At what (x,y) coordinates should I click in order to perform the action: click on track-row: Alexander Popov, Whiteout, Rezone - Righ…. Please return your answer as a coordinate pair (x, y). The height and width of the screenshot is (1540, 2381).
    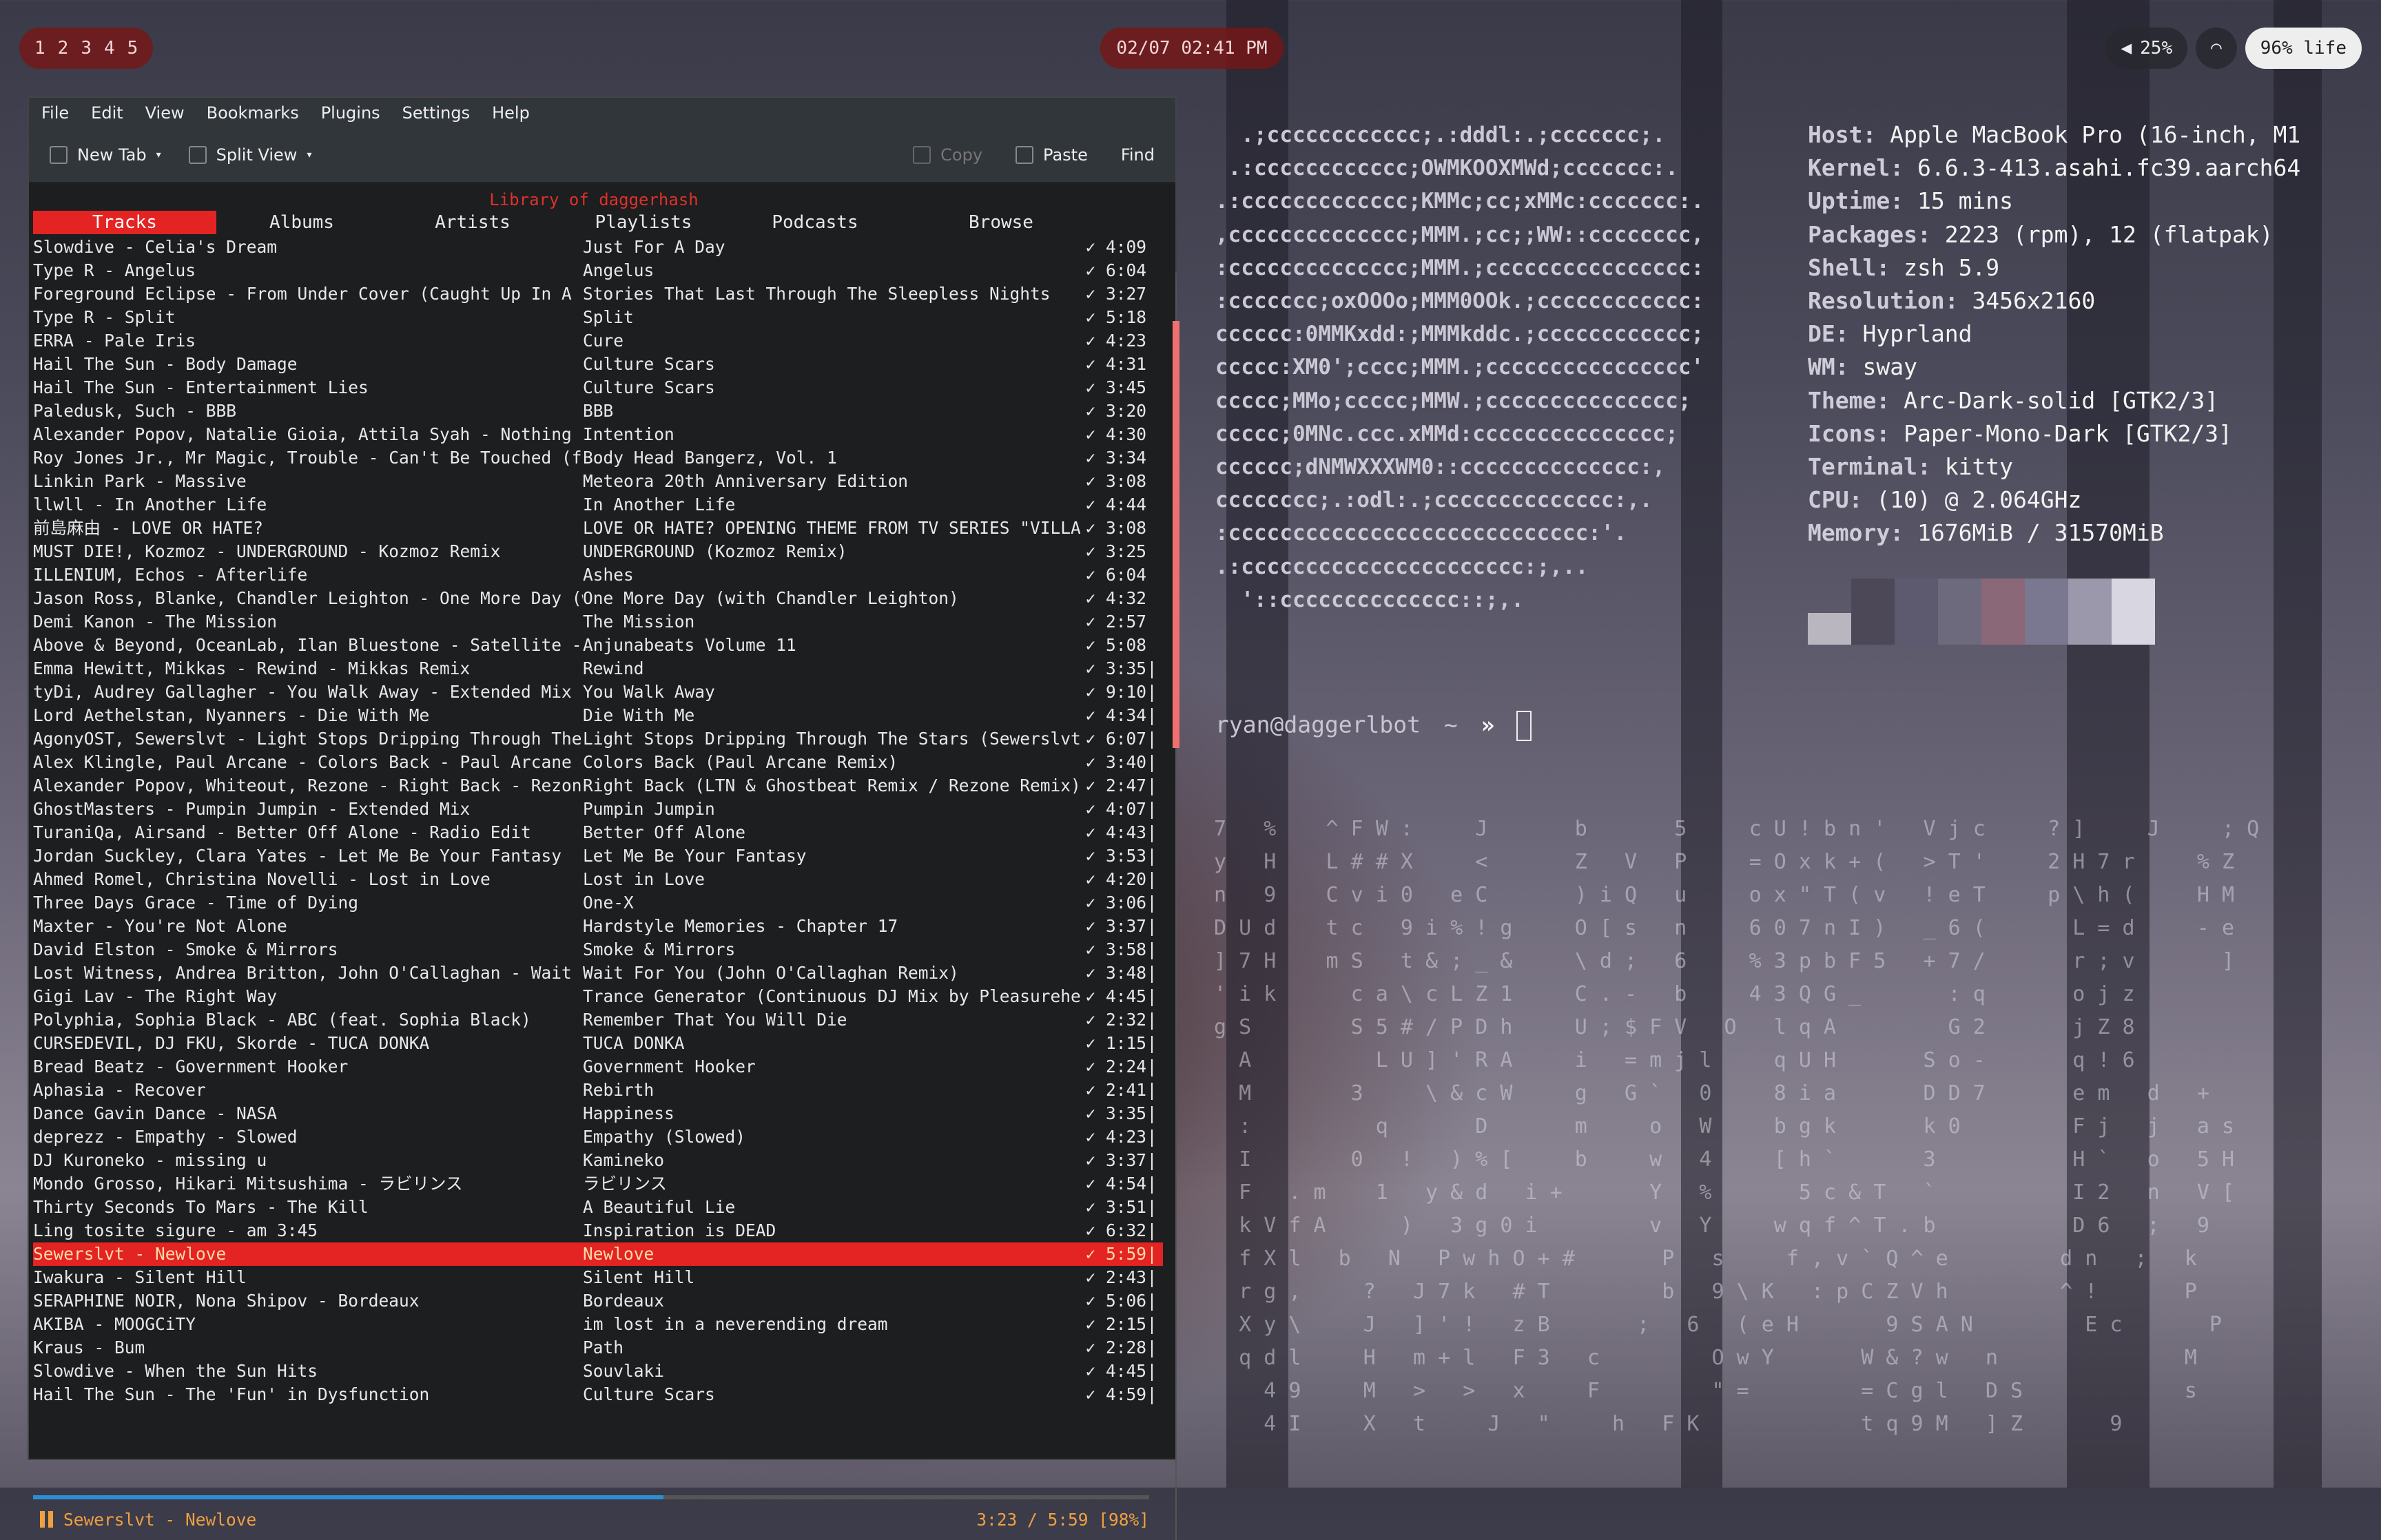
    Looking at the image, I should click on (598, 786).